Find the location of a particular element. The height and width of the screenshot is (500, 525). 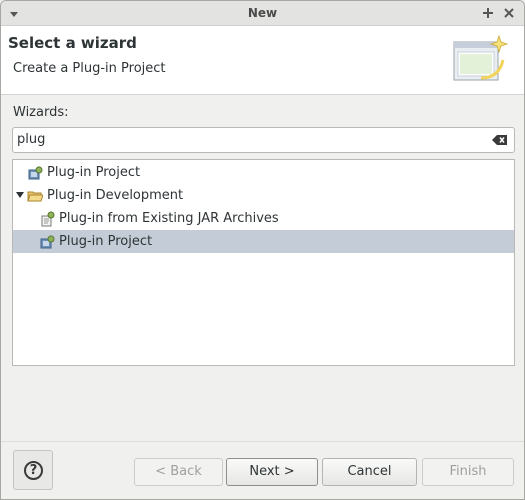

tree-item-plugin-from-jar: Plug-in from Existing JAR Archives is located at coordinates (263, 218).